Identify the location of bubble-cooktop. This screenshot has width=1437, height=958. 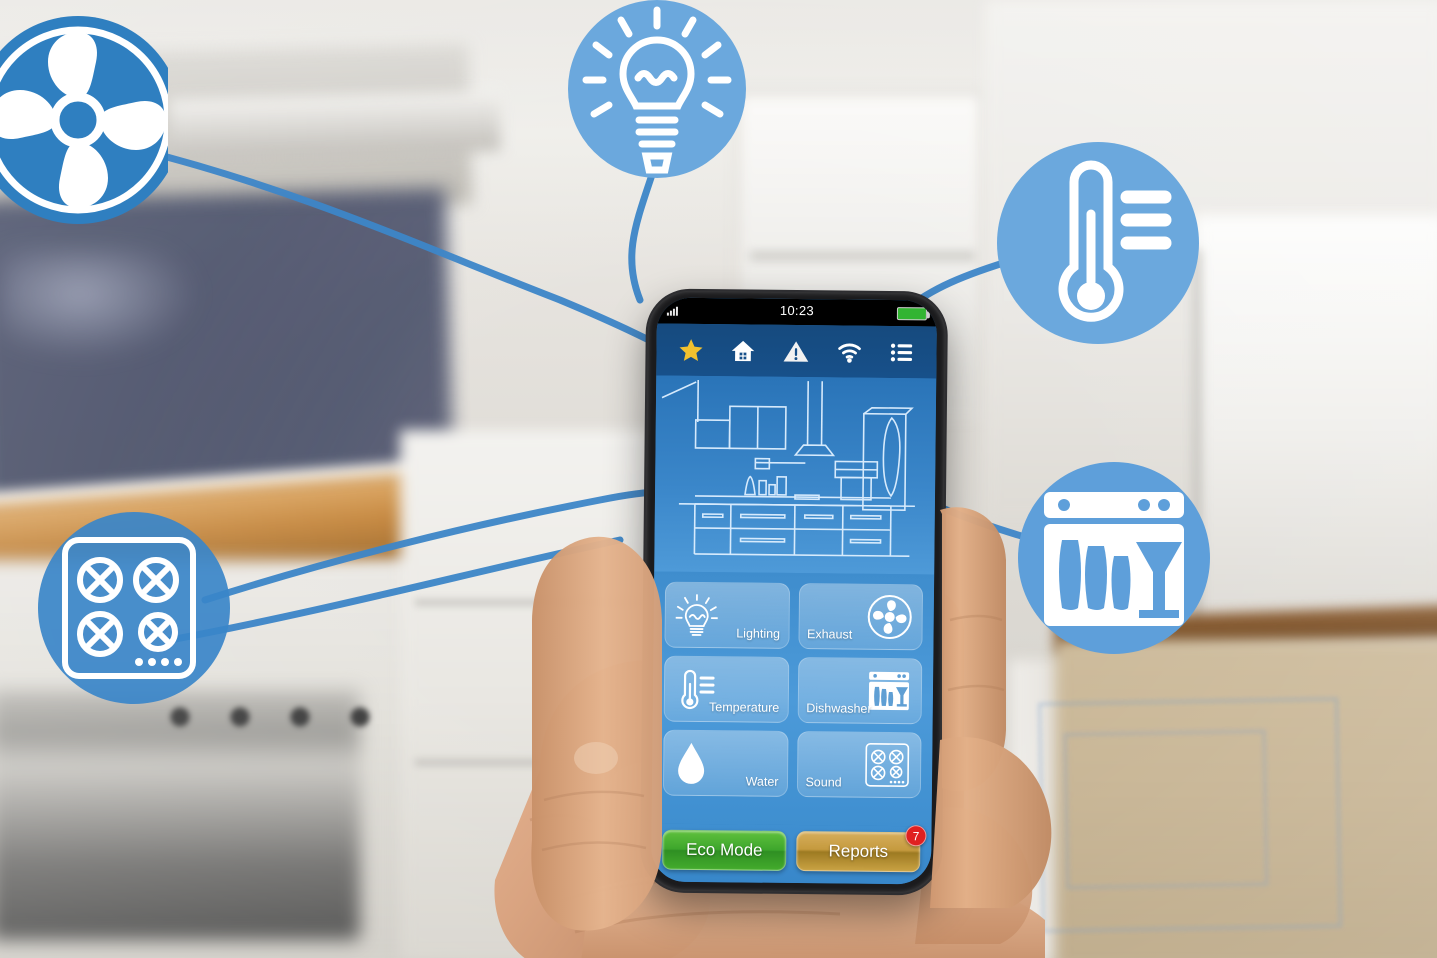
(134, 608).